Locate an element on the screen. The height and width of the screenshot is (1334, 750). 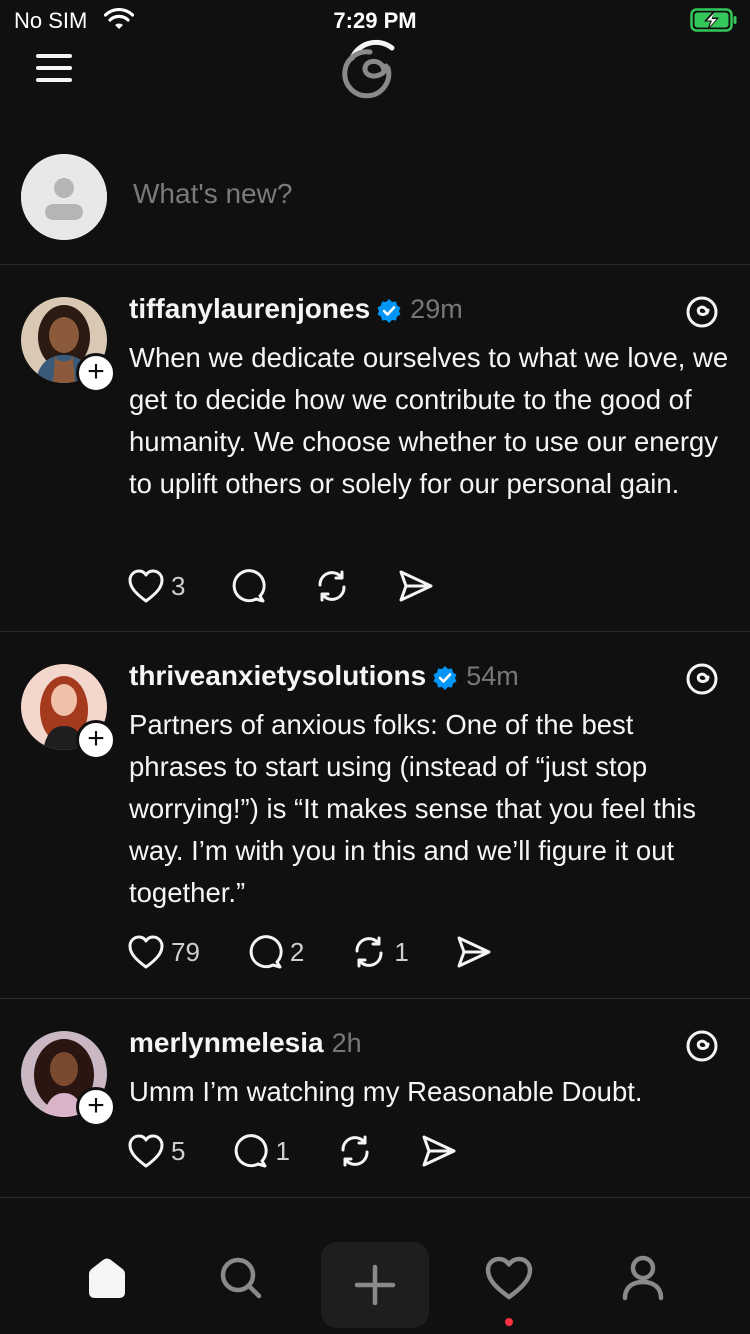
like-count: 3 is located at coordinates (178, 585).